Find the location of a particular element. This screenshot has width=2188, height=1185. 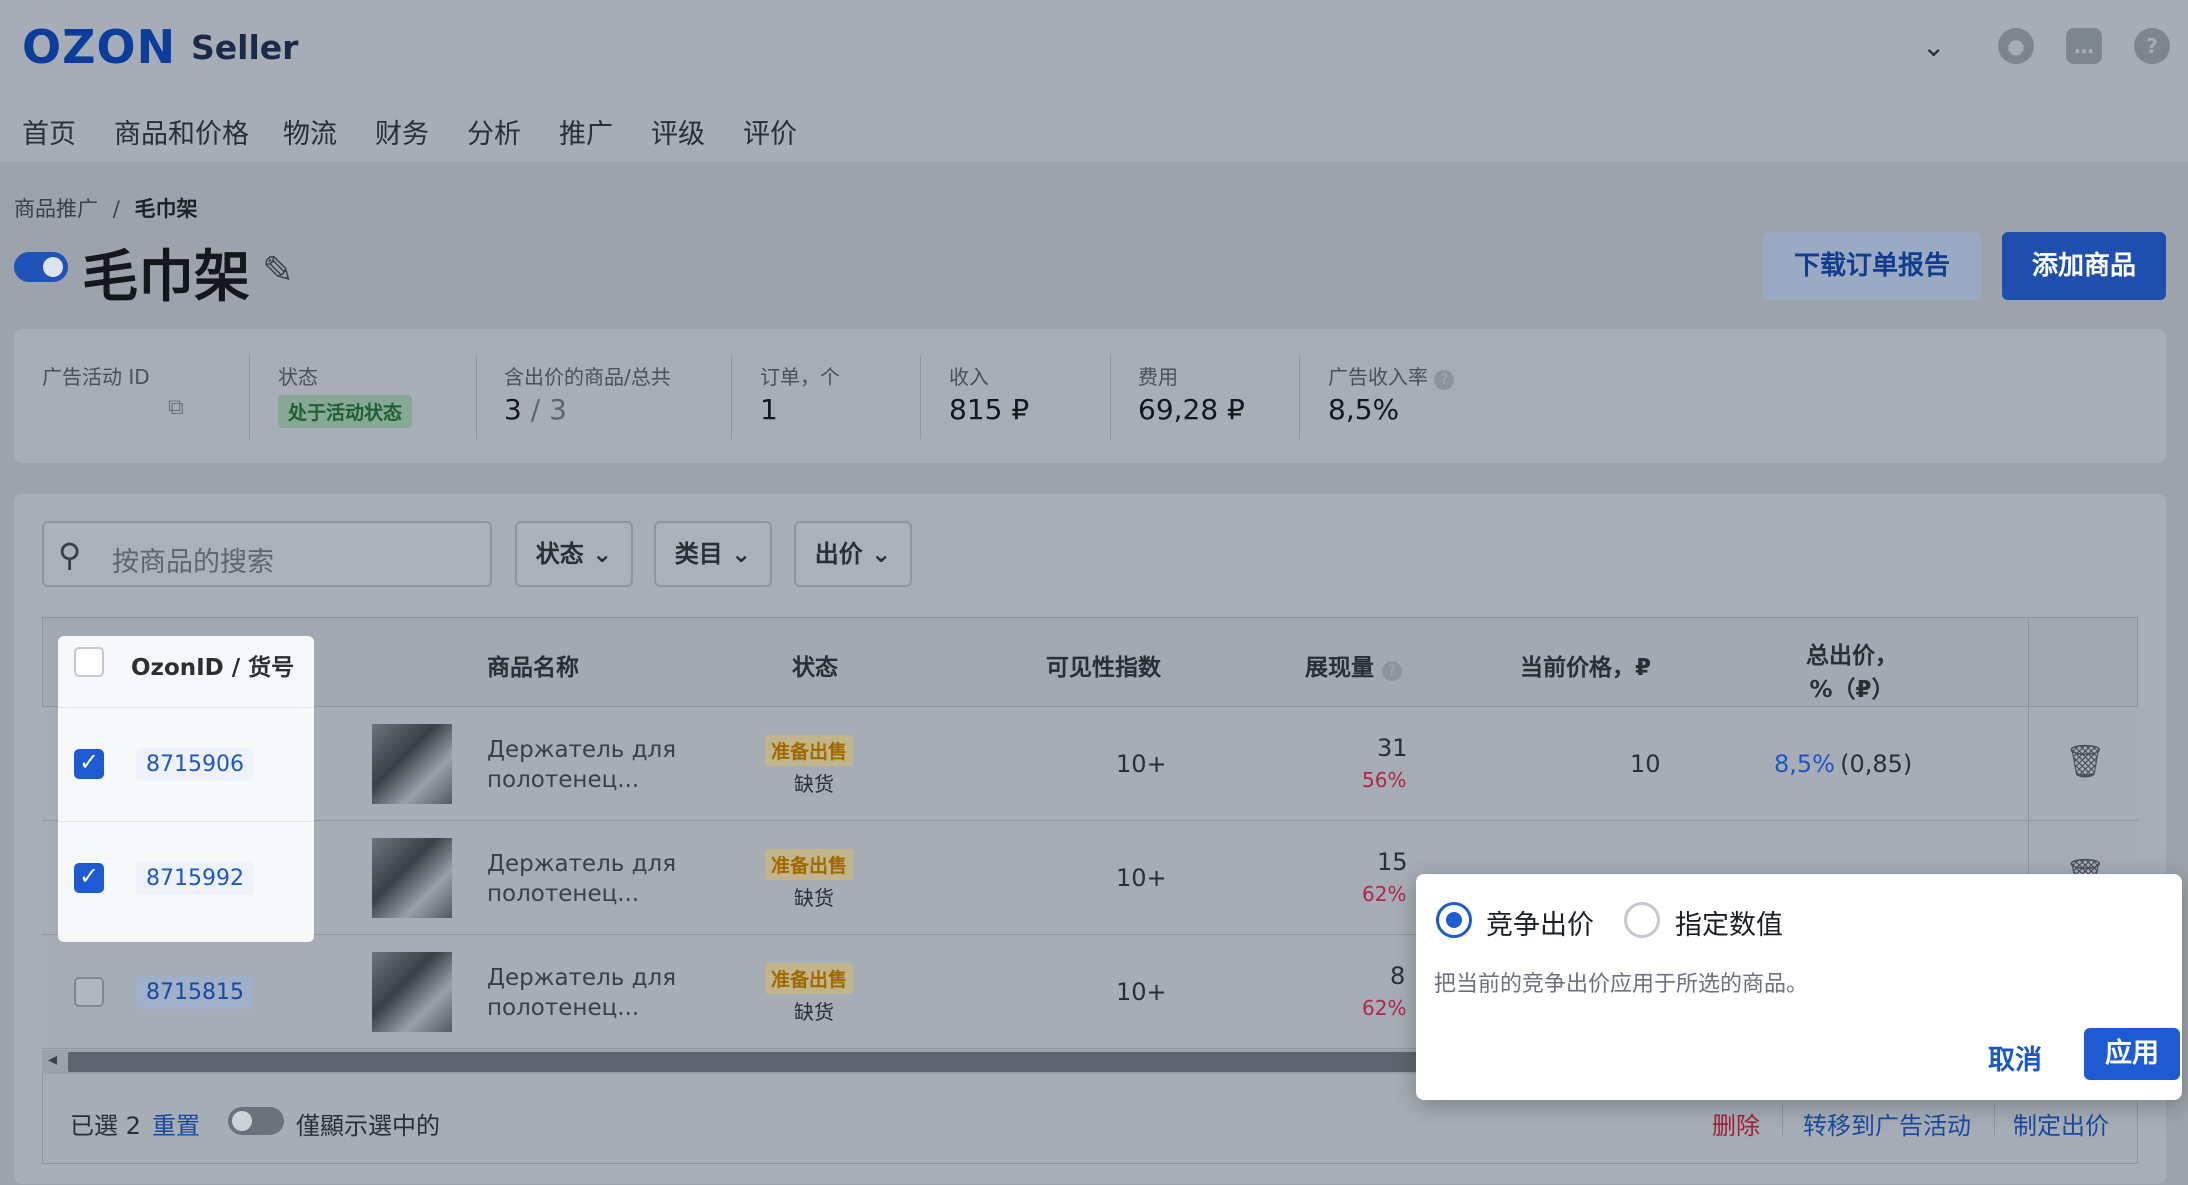

campaign-toggle is located at coordinates (41, 267).